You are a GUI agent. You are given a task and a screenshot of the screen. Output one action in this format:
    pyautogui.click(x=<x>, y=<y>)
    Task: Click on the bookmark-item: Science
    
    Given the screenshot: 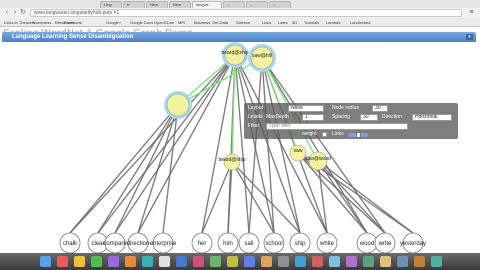 What is the action you would take?
    pyautogui.click(x=243, y=22)
    